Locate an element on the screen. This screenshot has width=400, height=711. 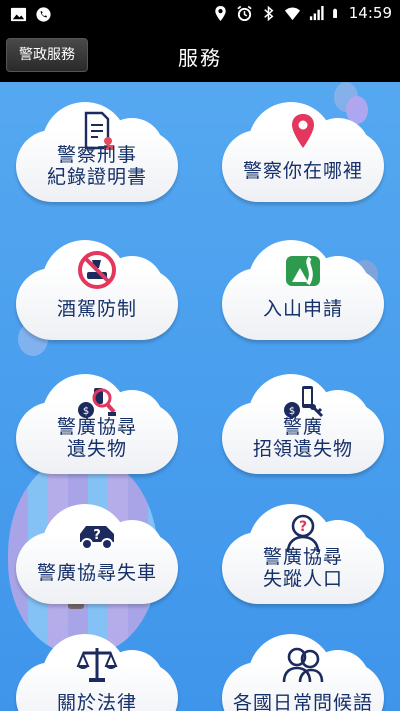
tile-label-line: 招領遺失物 is located at coordinates (302, 449).